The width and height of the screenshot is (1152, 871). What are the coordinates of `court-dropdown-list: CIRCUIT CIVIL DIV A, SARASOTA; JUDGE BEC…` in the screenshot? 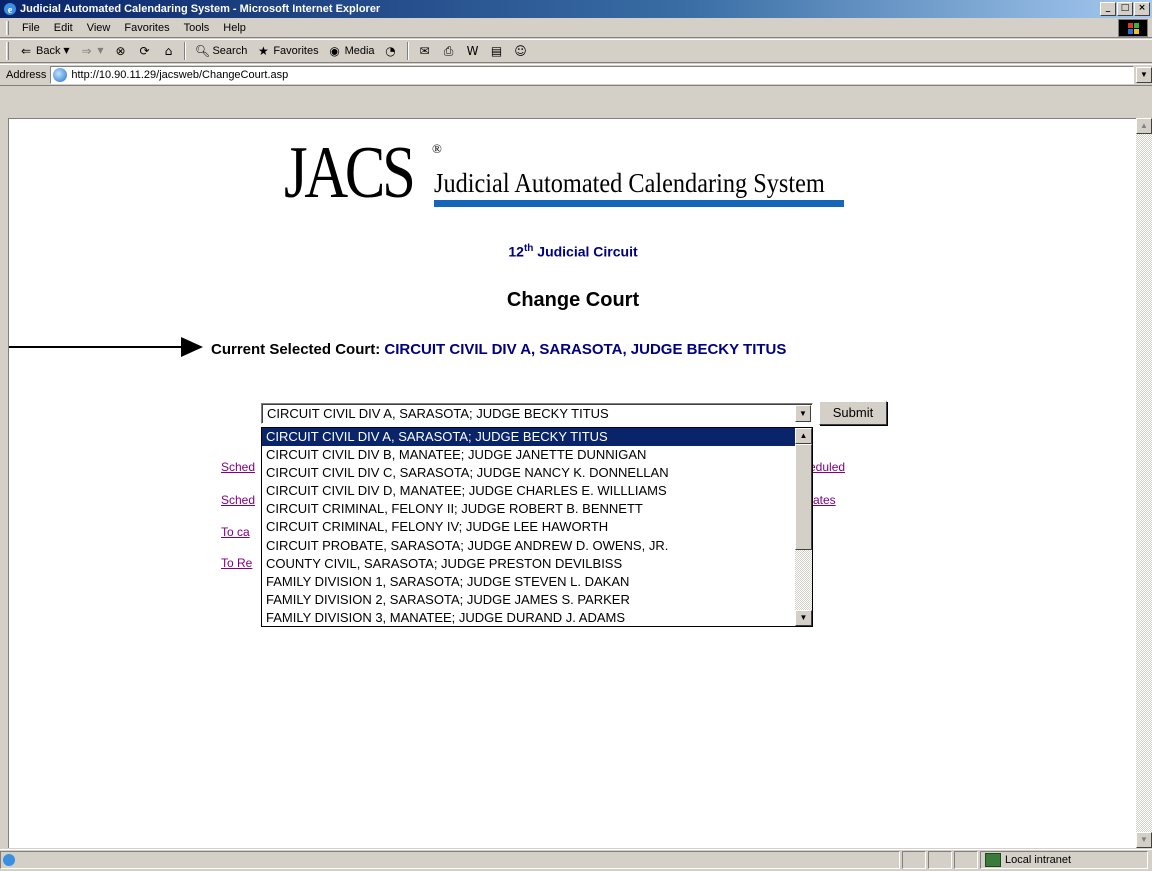 It's located at (537, 527).